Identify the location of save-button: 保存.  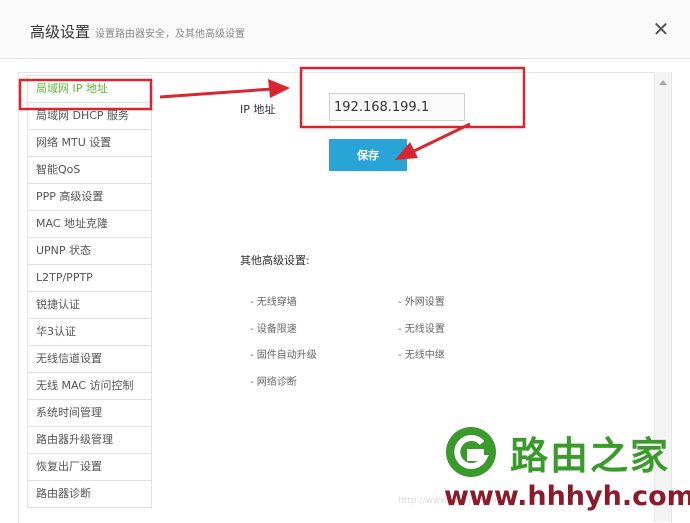
(368, 155).